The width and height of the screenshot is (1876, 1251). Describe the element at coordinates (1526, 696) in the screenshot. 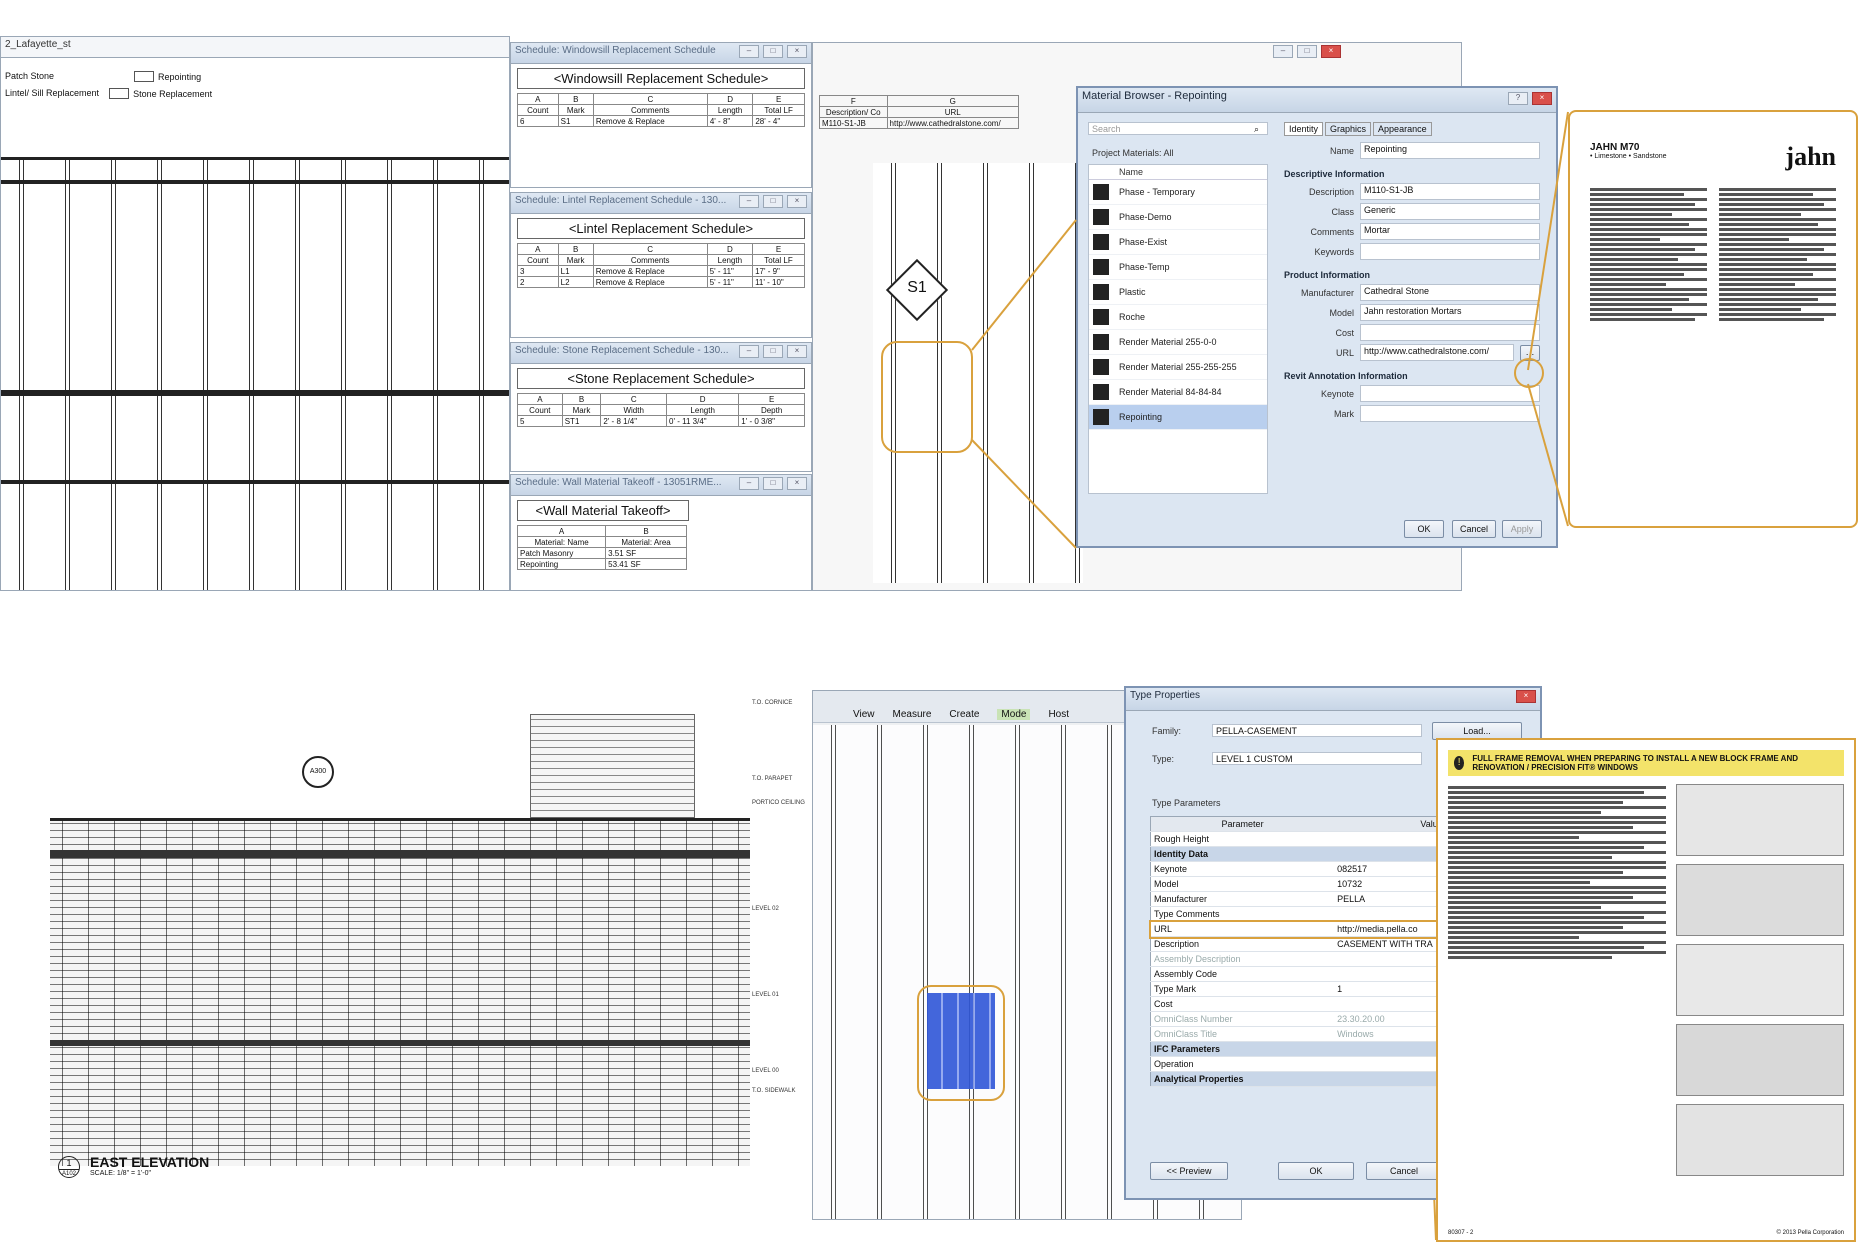

I see `close-button: ×` at that location.